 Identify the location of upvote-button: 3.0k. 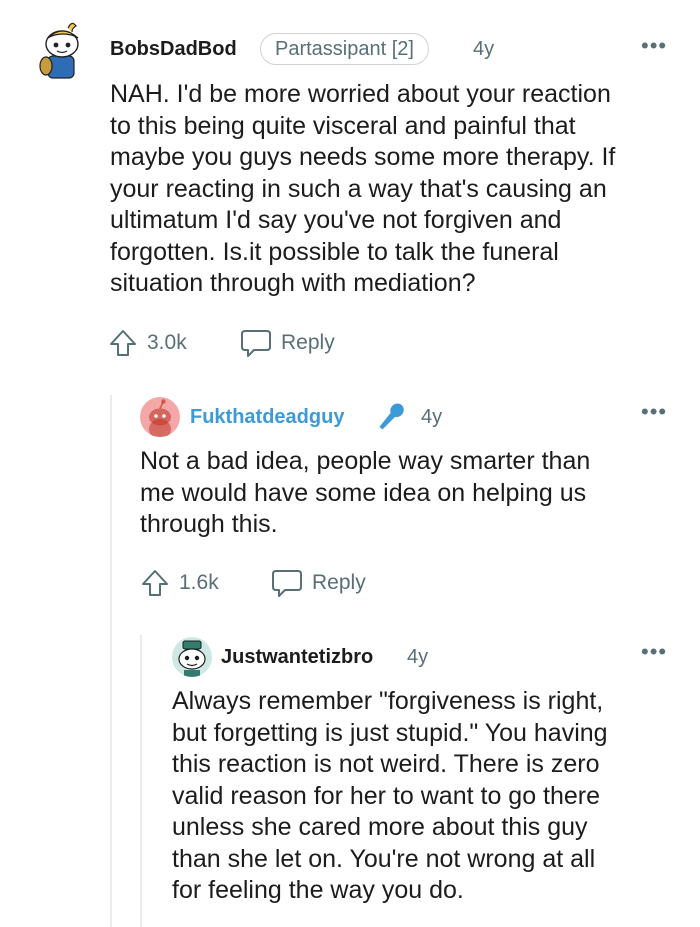
(147, 343).